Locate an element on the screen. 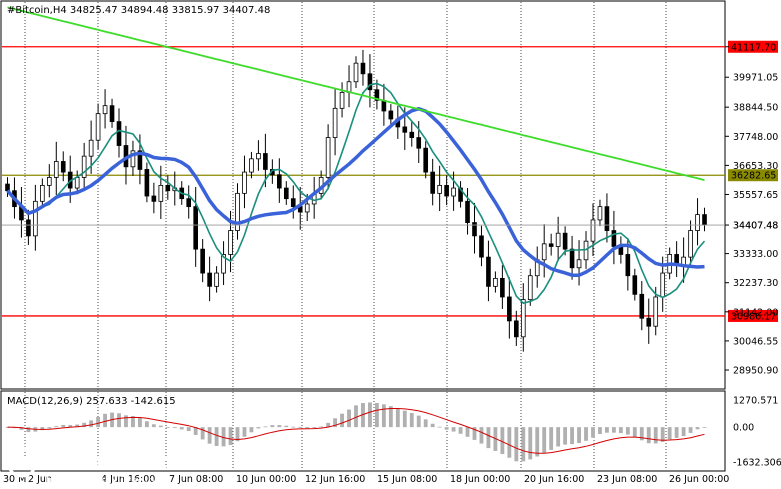 The height and width of the screenshot is (489, 781). brand-tagline: Instant Forex Trading is located at coordinates (104, 480).